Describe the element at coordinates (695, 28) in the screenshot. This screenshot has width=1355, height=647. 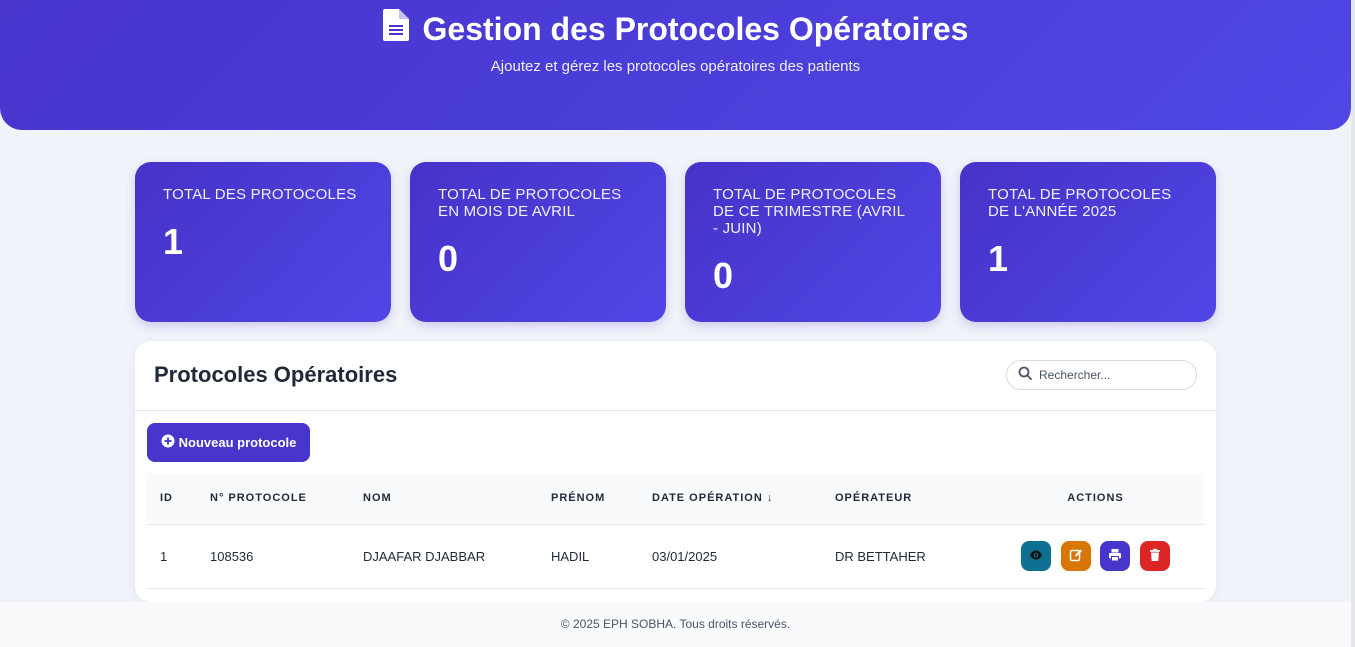
I see `header-title-text: Gestion des Protocoles Opératoires` at that location.